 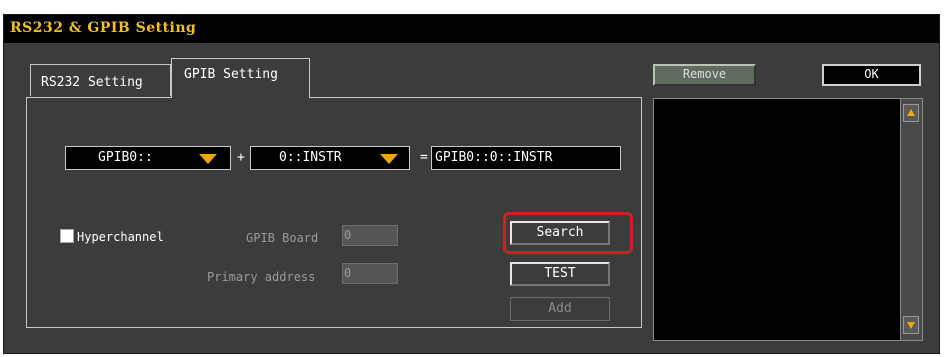 I want to click on scroll-down-button, so click(x=911, y=325).